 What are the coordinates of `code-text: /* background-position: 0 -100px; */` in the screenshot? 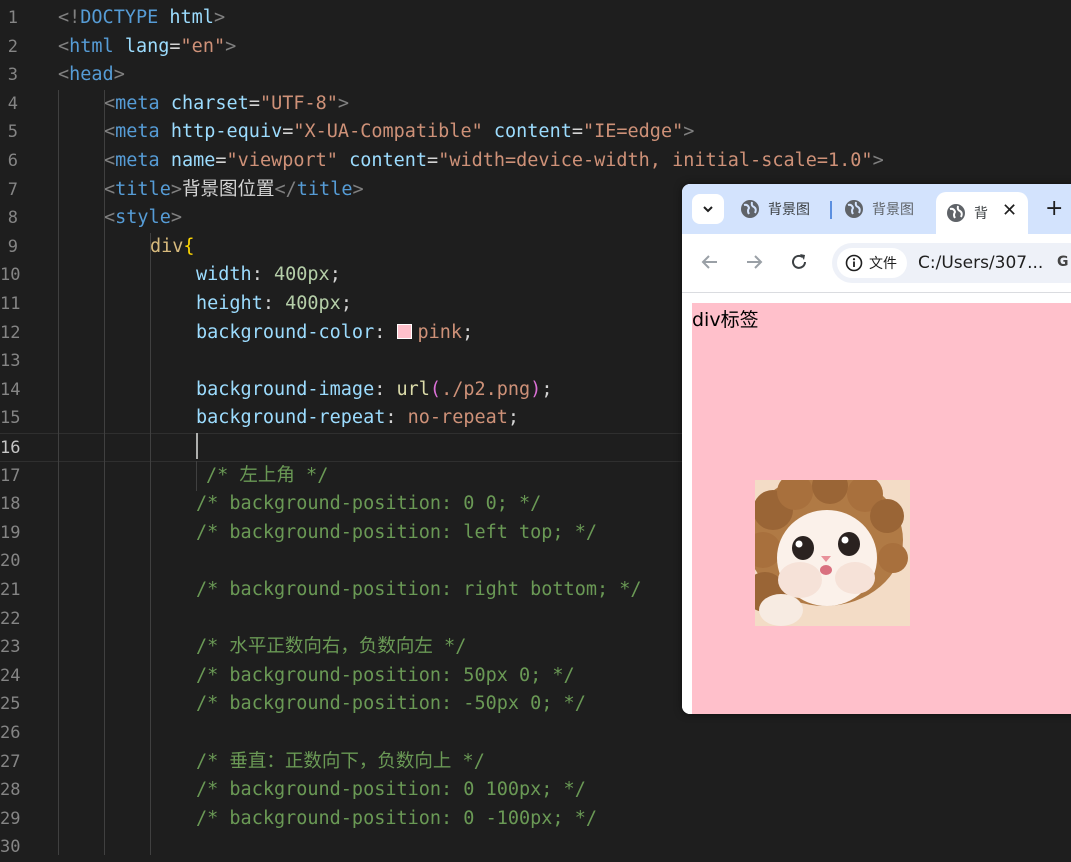 It's located at (396, 818).